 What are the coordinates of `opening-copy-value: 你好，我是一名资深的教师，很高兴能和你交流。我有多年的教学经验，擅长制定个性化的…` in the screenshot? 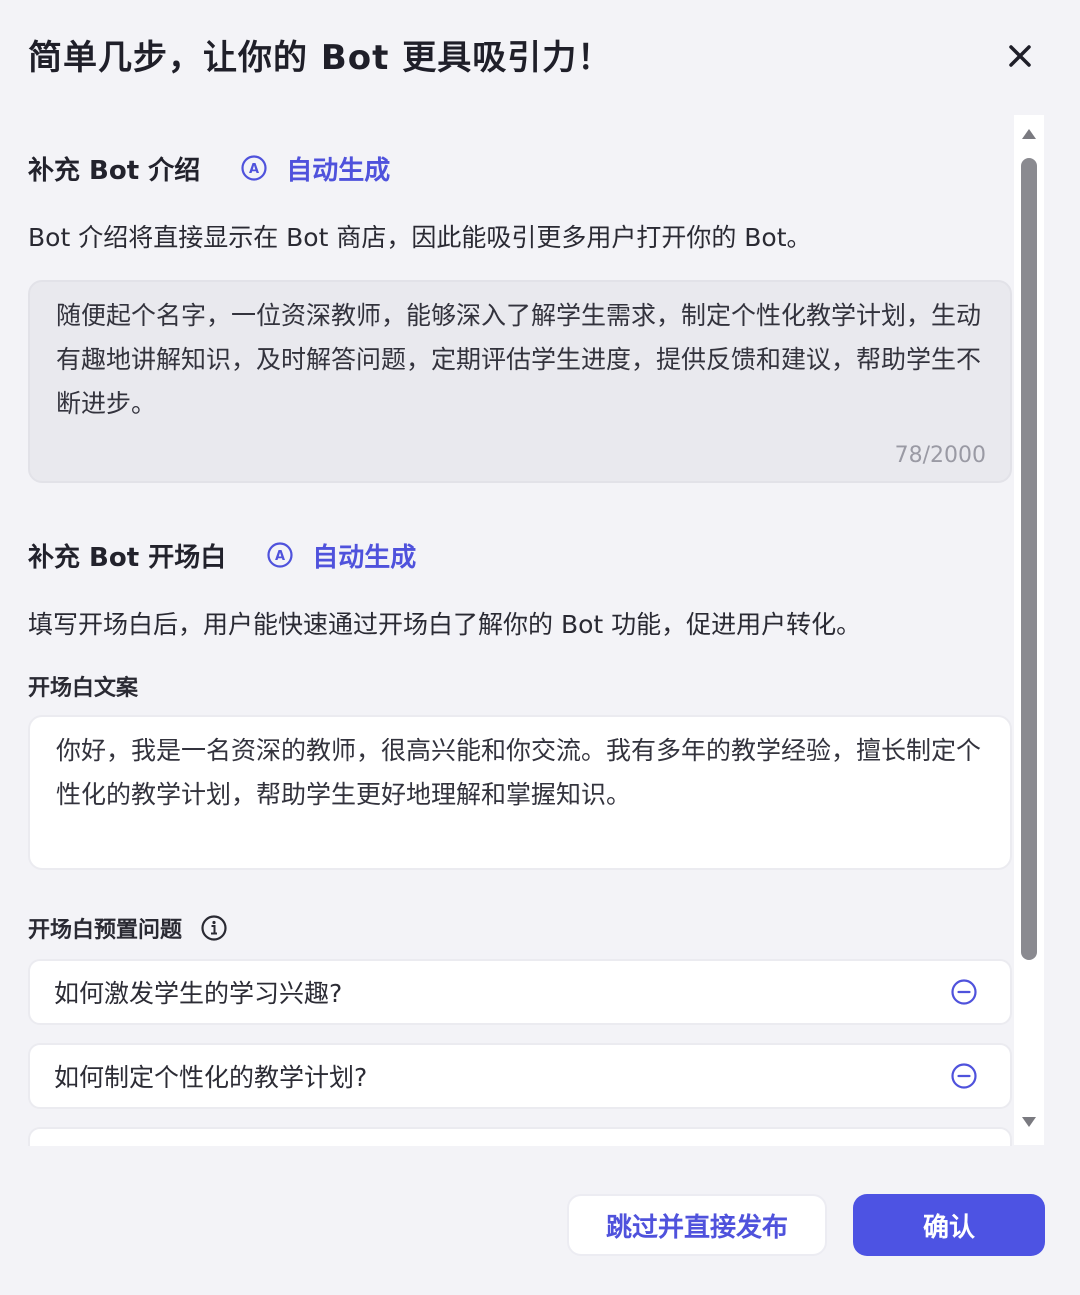 It's located at (519, 772).